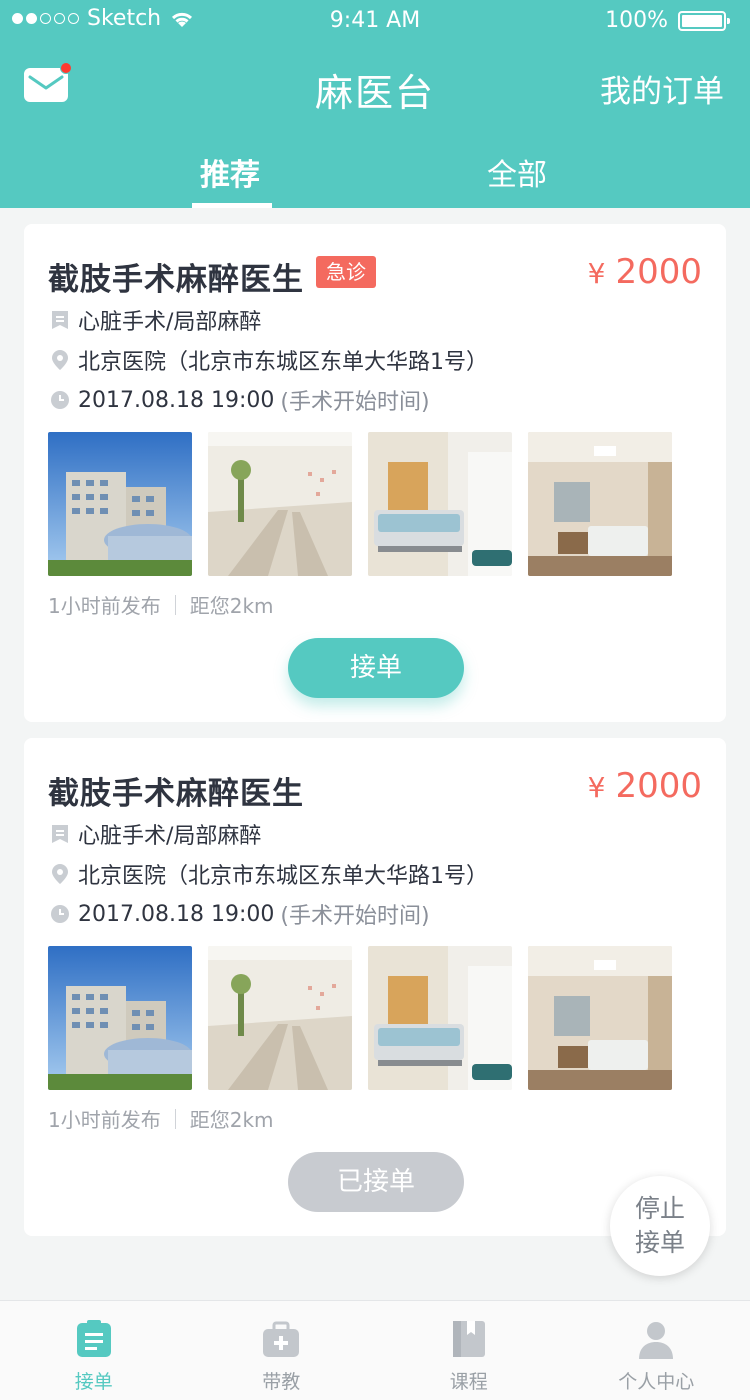  What do you see at coordinates (376, 668) in the screenshot?
I see `accept-order-button: 接单` at bounding box center [376, 668].